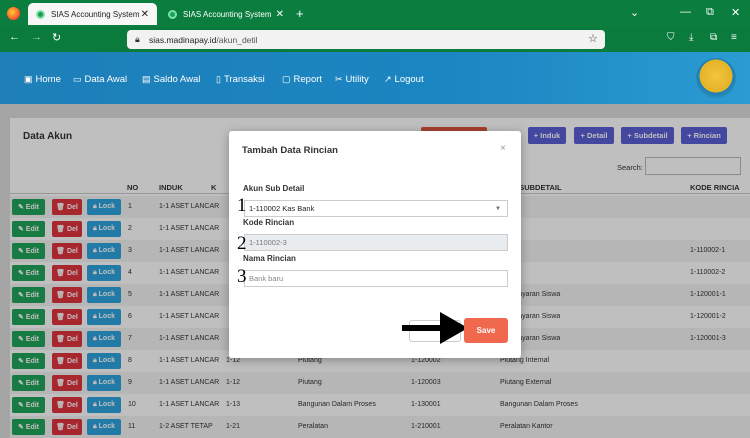 The image size is (750, 438). What do you see at coordinates (244, 79) in the screenshot?
I see `nav-label: Transaksi` at bounding box center [244, 79].